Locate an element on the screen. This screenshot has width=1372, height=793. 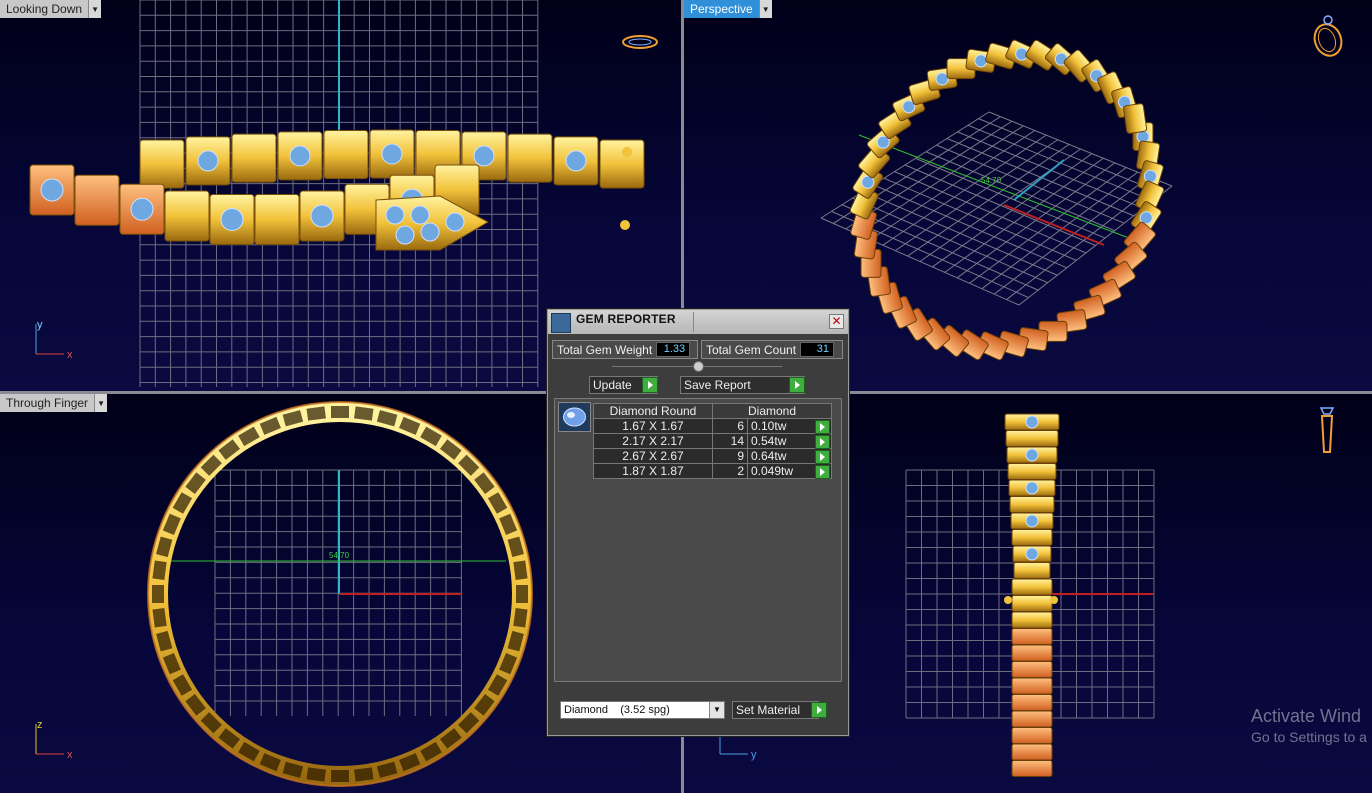
set-material-button: Set Material is located at coordinates (775, 710).